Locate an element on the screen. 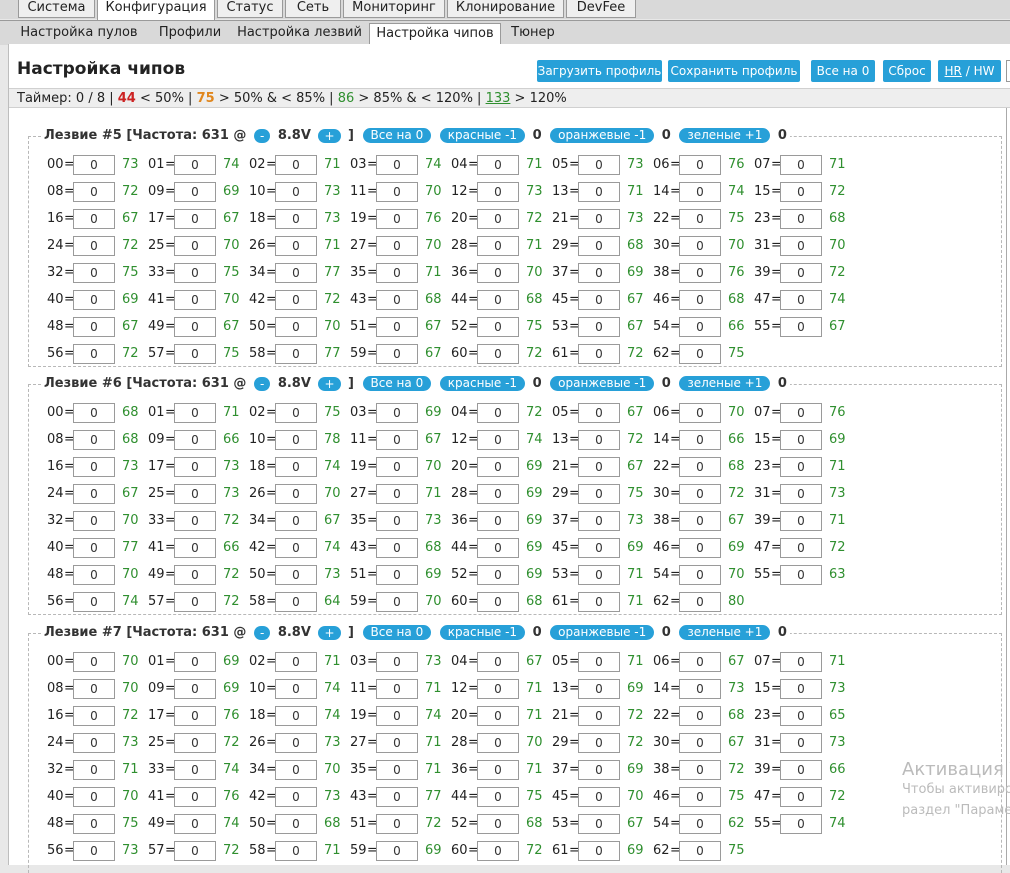 The image size is (1010, 873). tab-status: Статус is located at coordinates (250, 9).